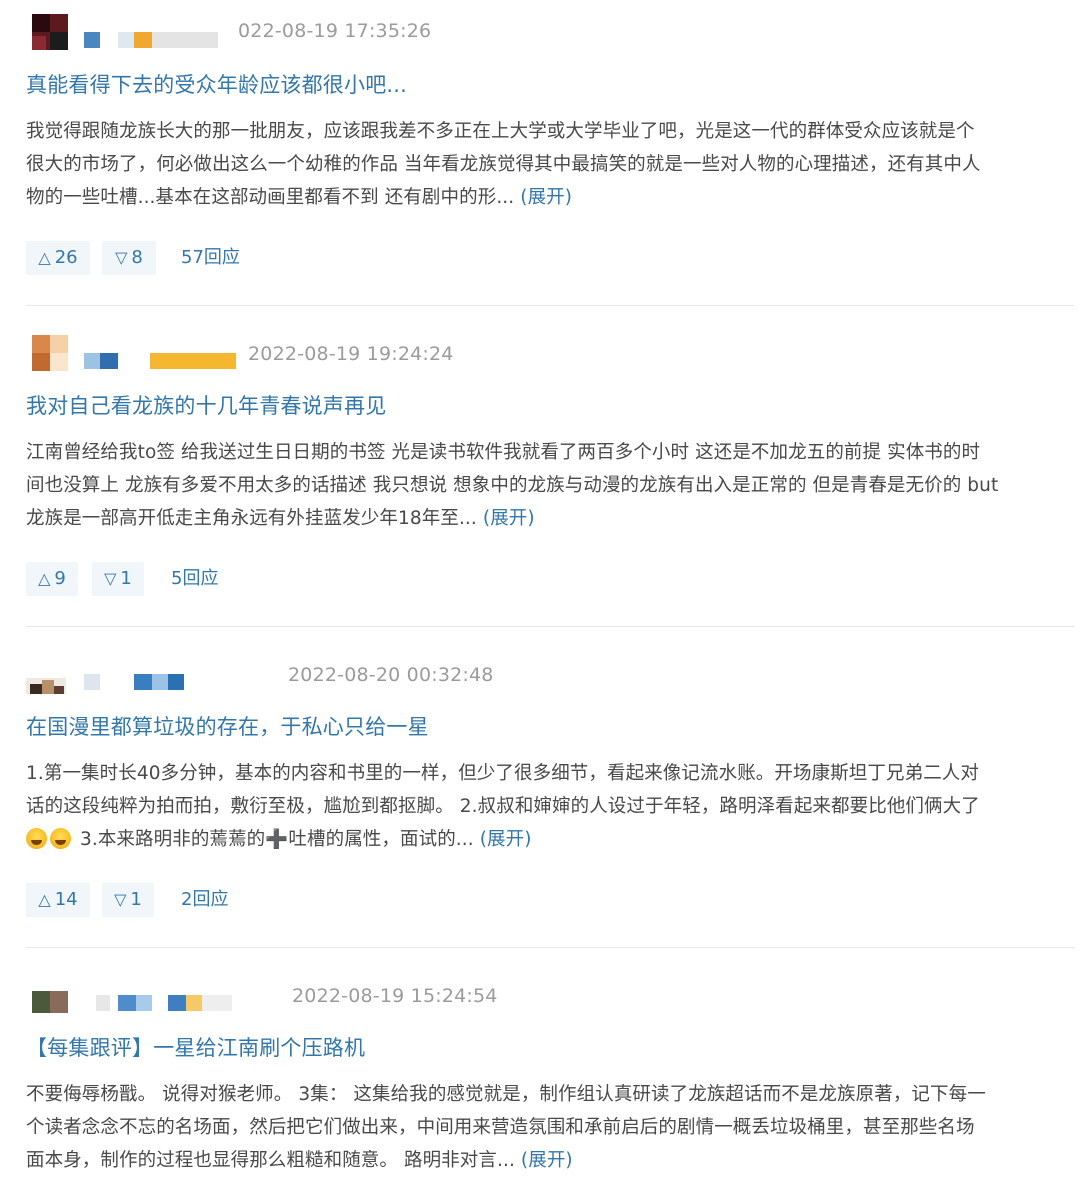 This screenshot has width=1080, height=1192. I want to click on review-timestamp: 2022-08-19 19:24:24, so click(351, 354).